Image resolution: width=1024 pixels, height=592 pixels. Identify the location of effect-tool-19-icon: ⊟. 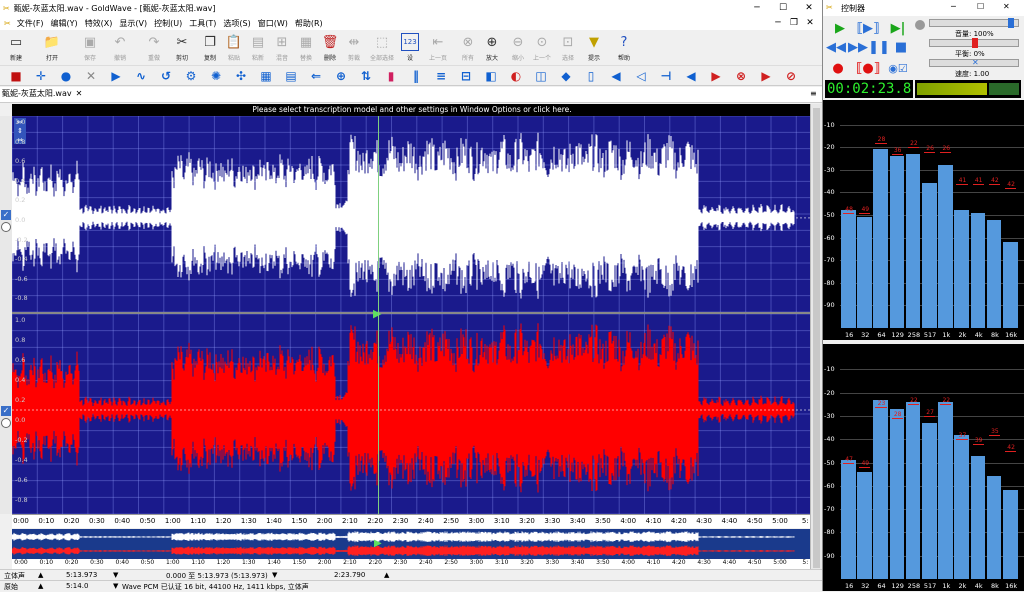
(466, 76).